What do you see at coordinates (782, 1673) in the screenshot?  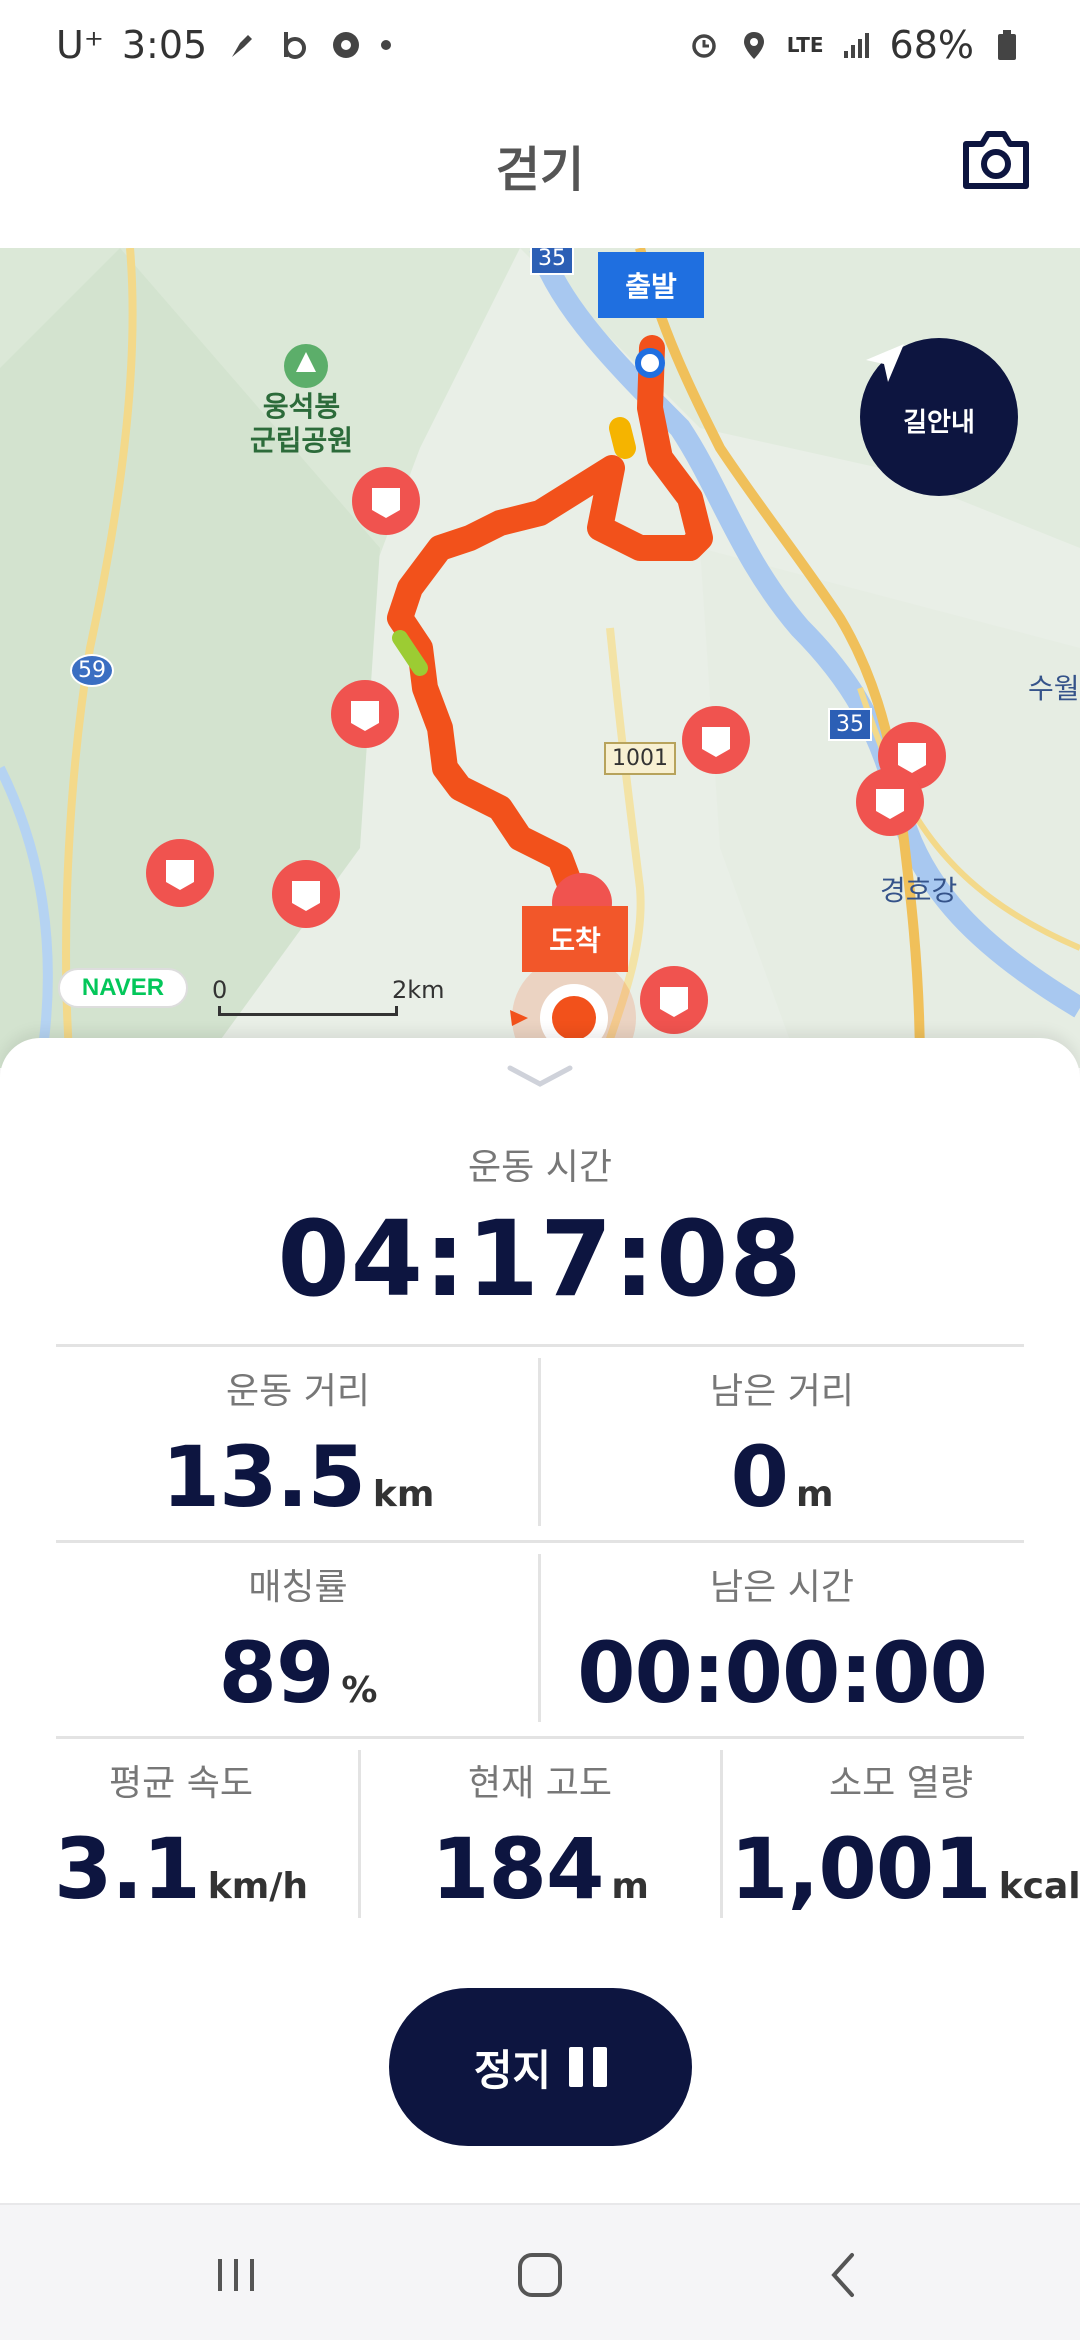 I see `remaining-time-value: 00:00:00` at bounding box center [782, 1673].